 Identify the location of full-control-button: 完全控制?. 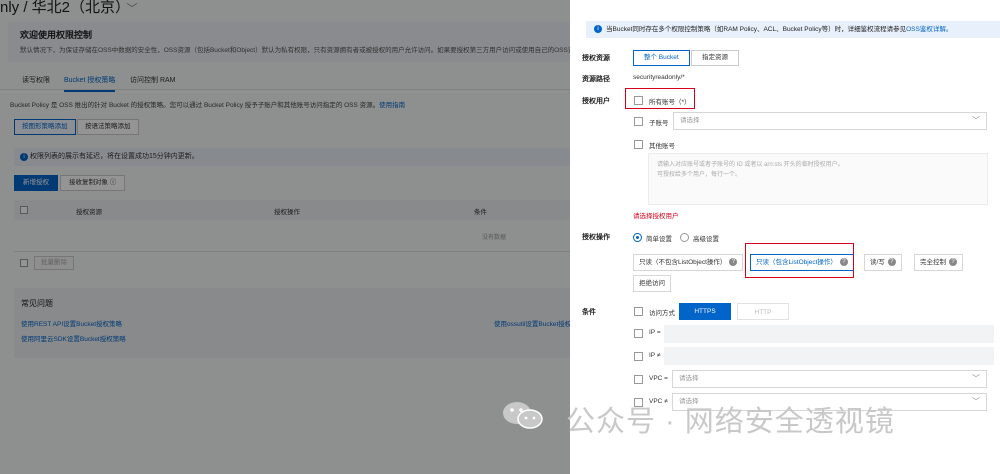
(938, 262).